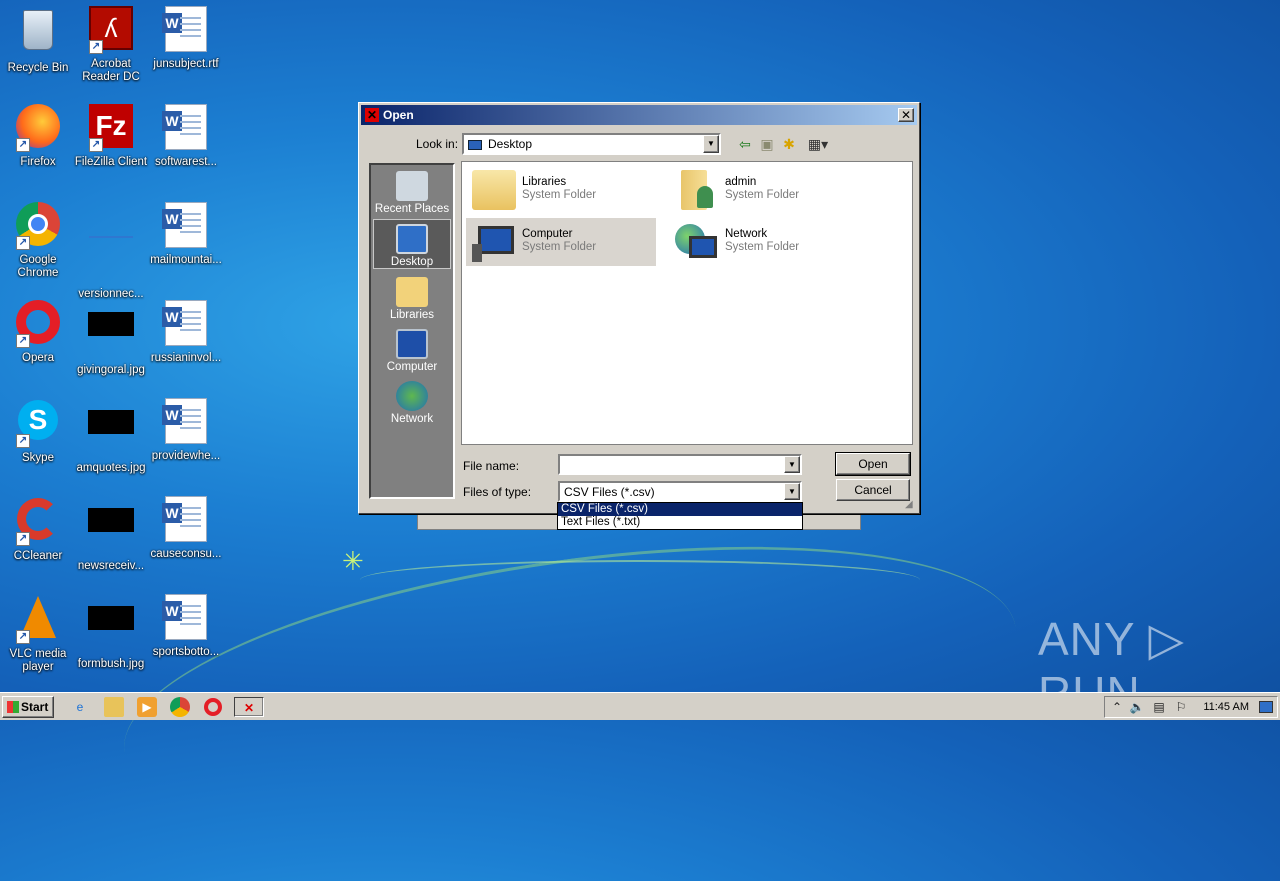 The image size is (1280, 881). Describe the element at coordinates (789, 144) in the screenshot. I see `new-folder-icon: ✱` at that location.